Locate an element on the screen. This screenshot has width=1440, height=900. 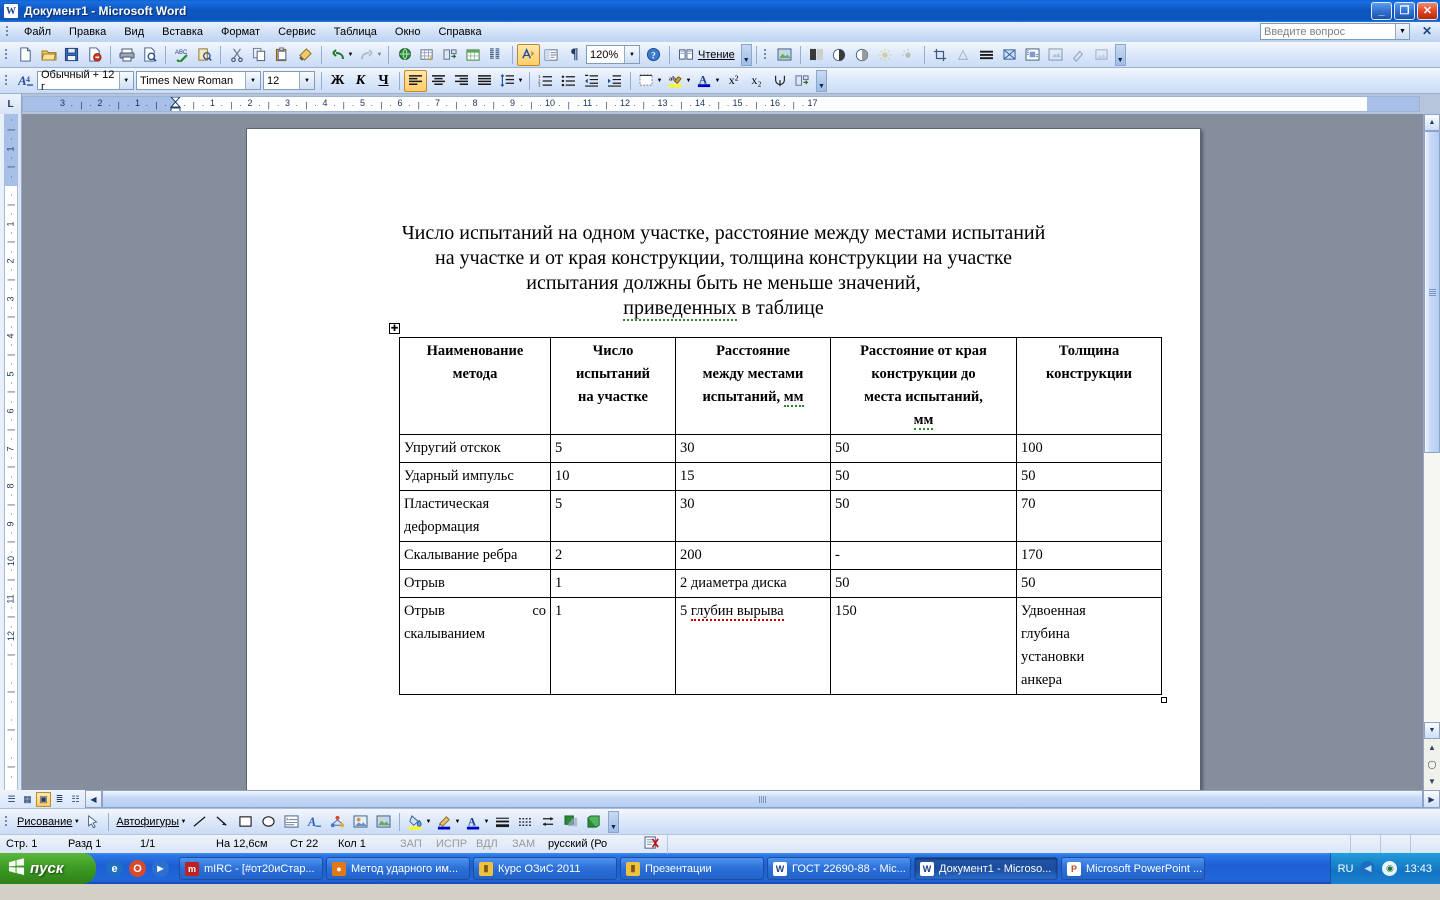
web-layout-view-icon: ▦ is located at coordinates (27, 799).